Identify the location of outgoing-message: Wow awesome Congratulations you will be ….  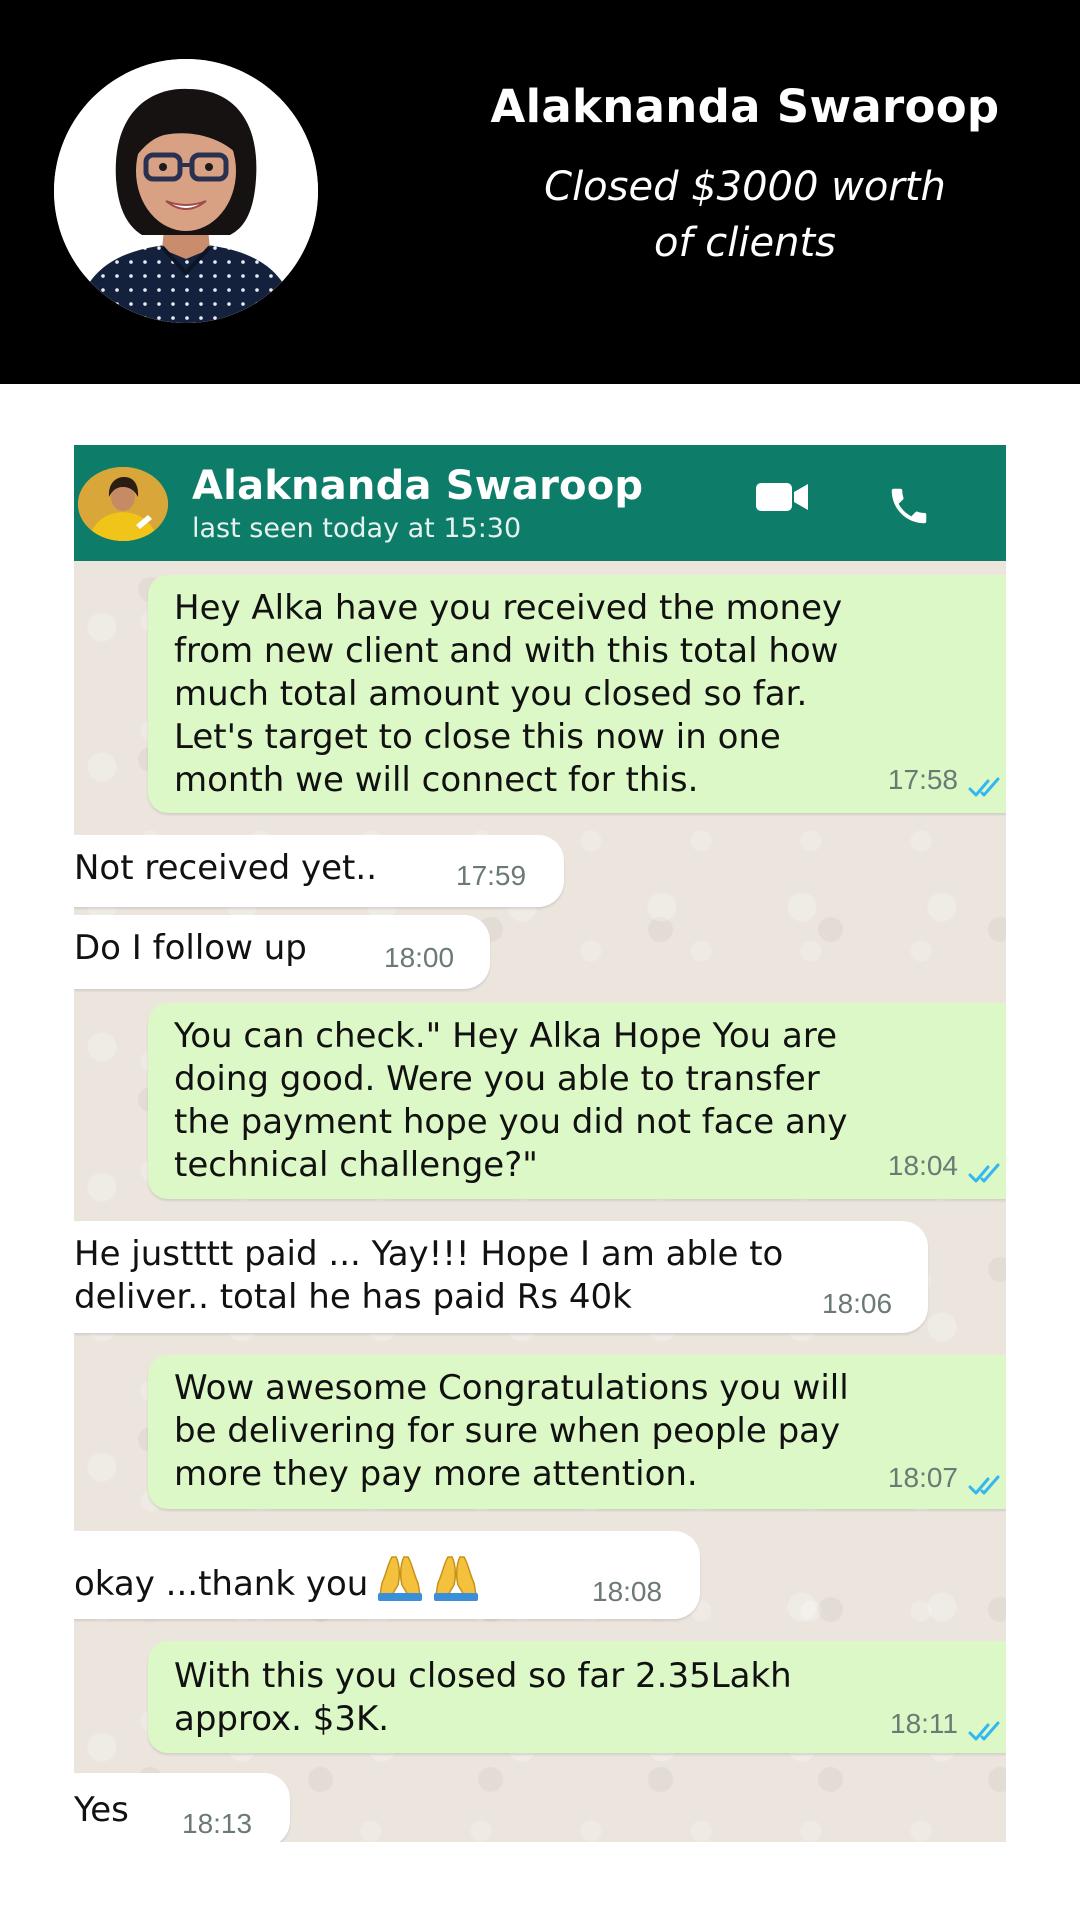
(577, 1432).